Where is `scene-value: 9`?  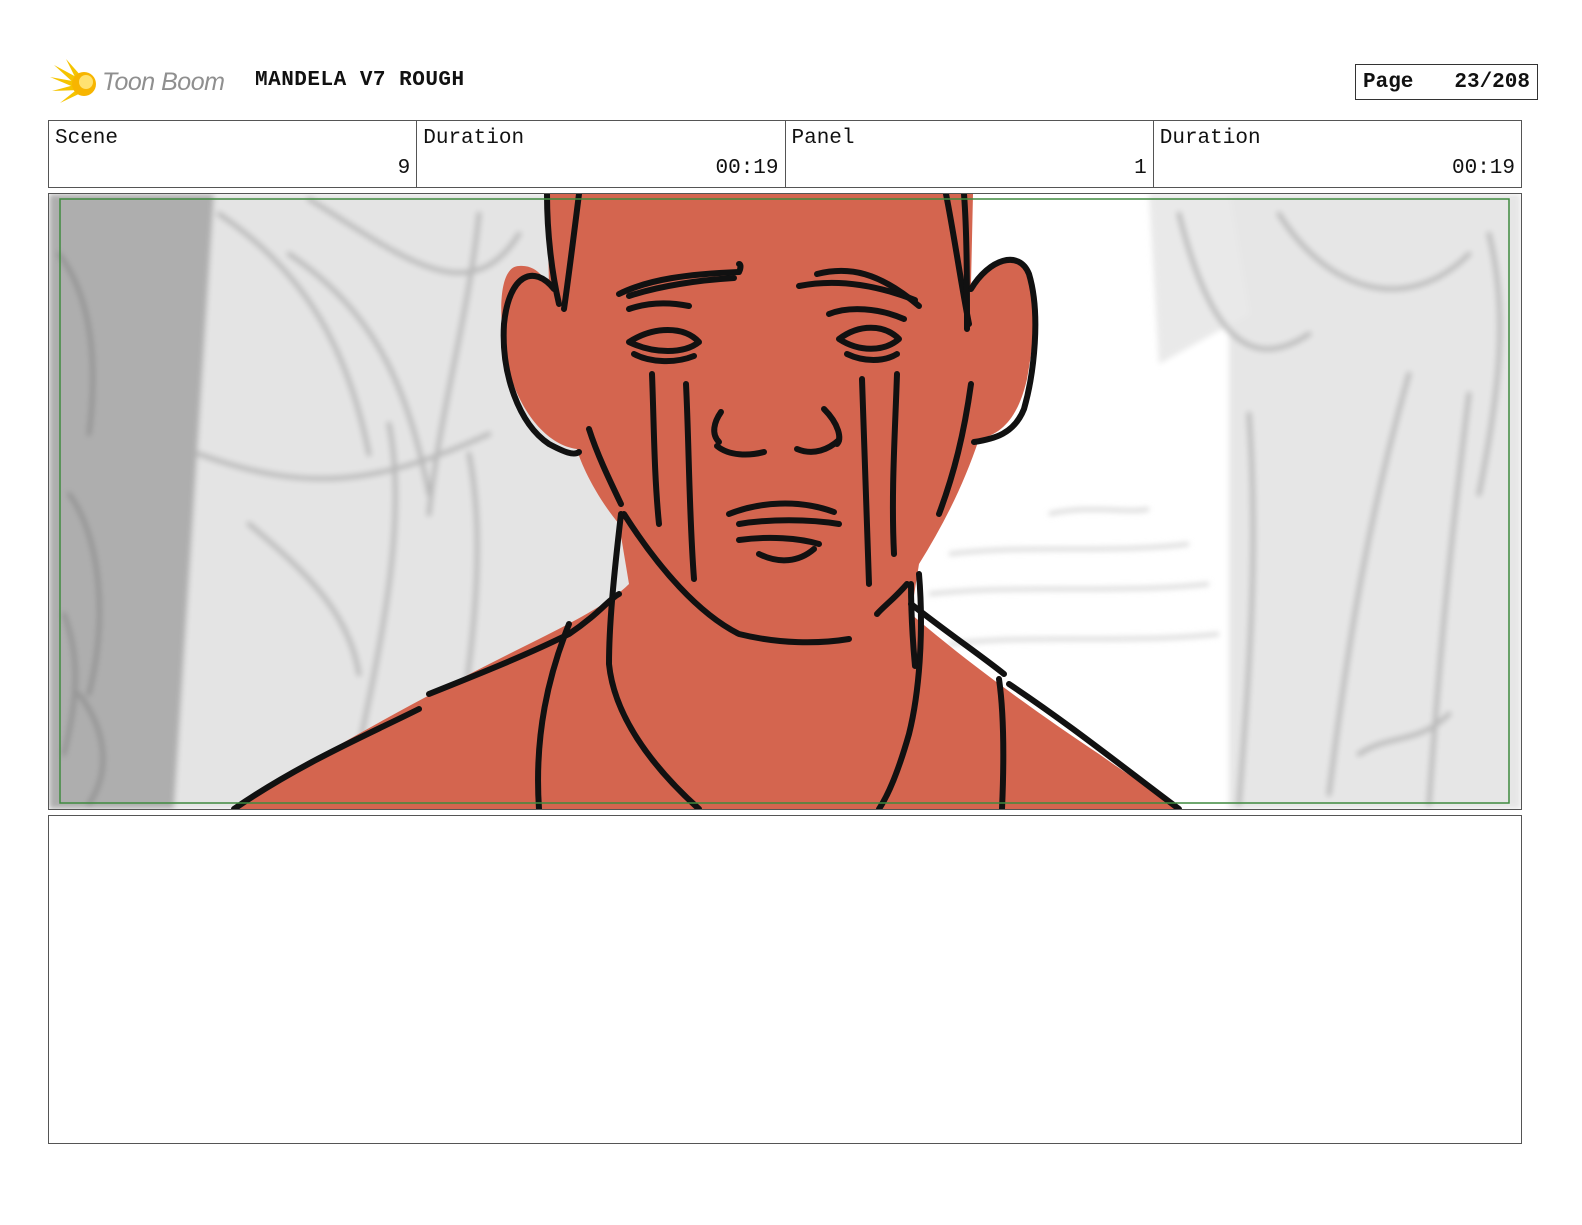
scene-value: 9 is located at coordinates (404, 168).